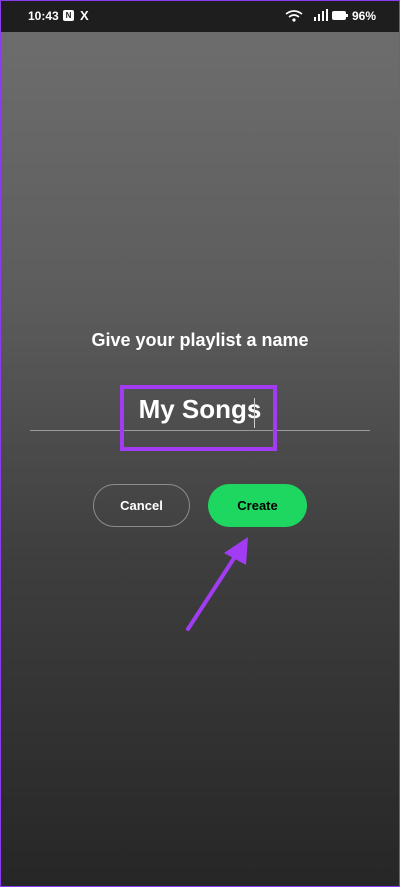 This screenshot has width=400, height=887. Describe the element at coordinates (321, 15) in the screenshot. I see `signal-icon` at that location.